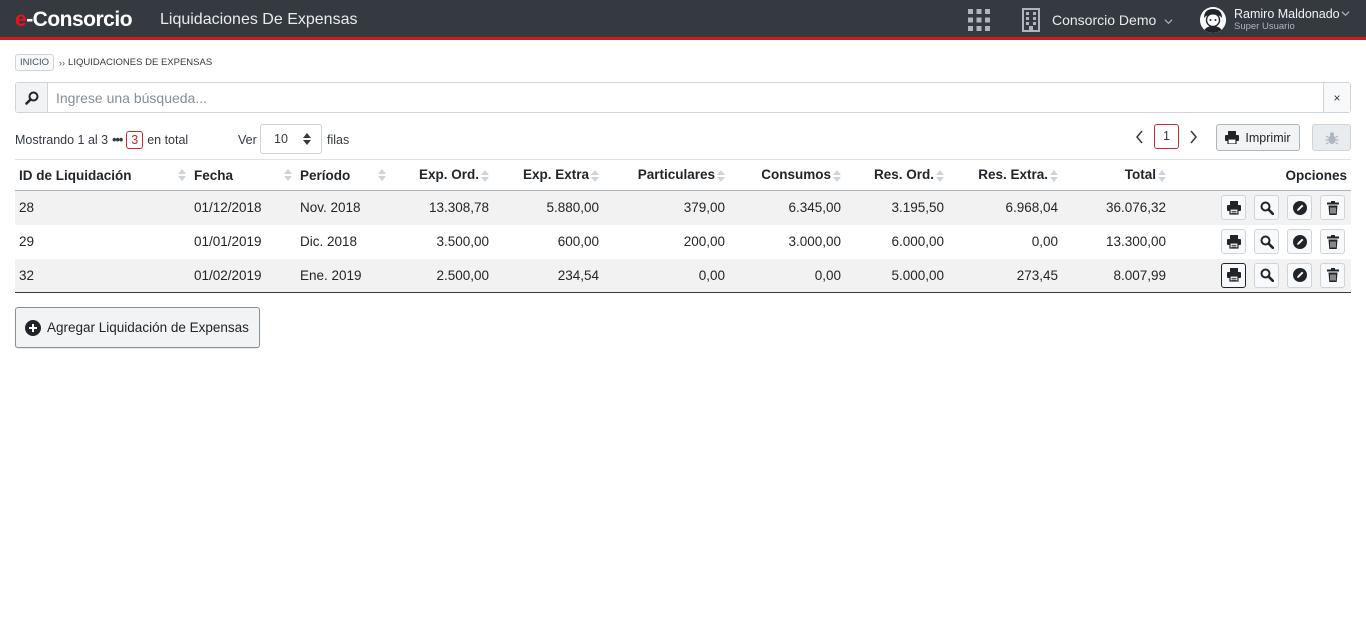 This screenshot has height=625, width=1366. I want to click on avatar, so click(1213, 20).